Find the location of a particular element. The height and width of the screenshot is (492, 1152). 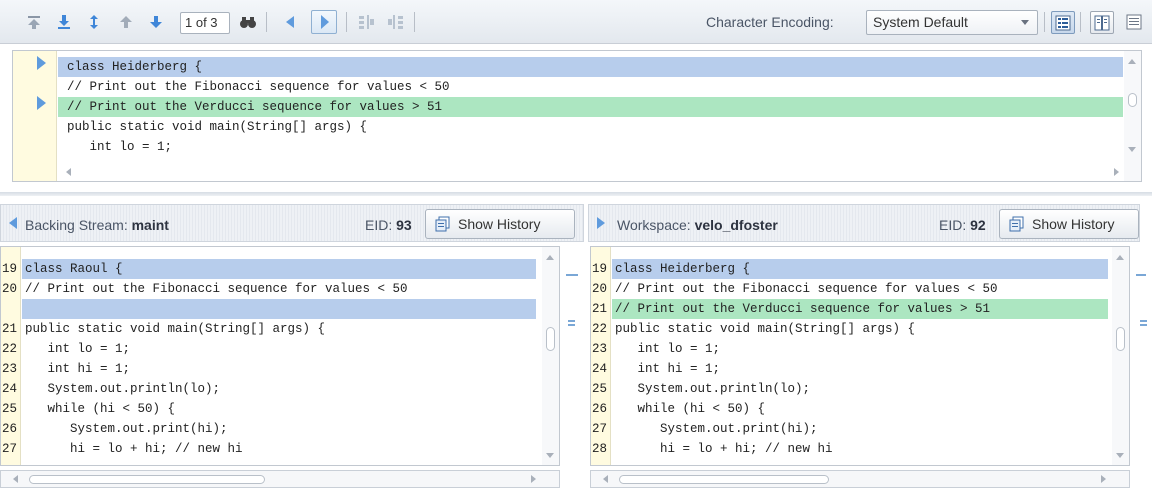

download-icon is located at coordinates (64, 22).